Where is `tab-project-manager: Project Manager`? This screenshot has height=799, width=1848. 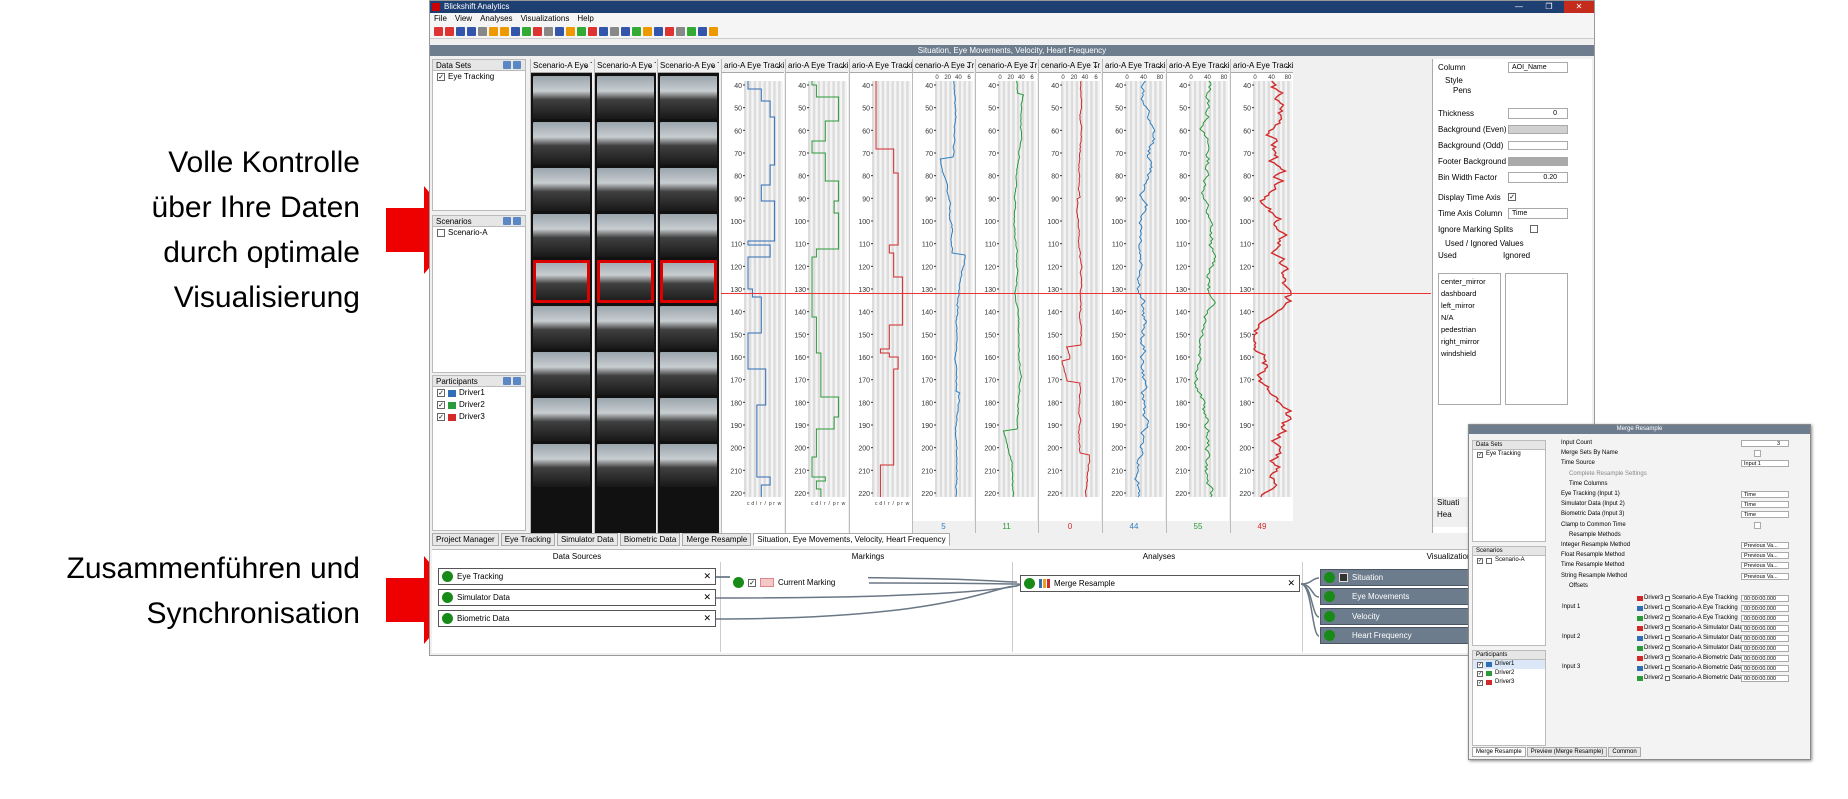
tab-project-manager: Project Manager is located at coordinates (465, 539).